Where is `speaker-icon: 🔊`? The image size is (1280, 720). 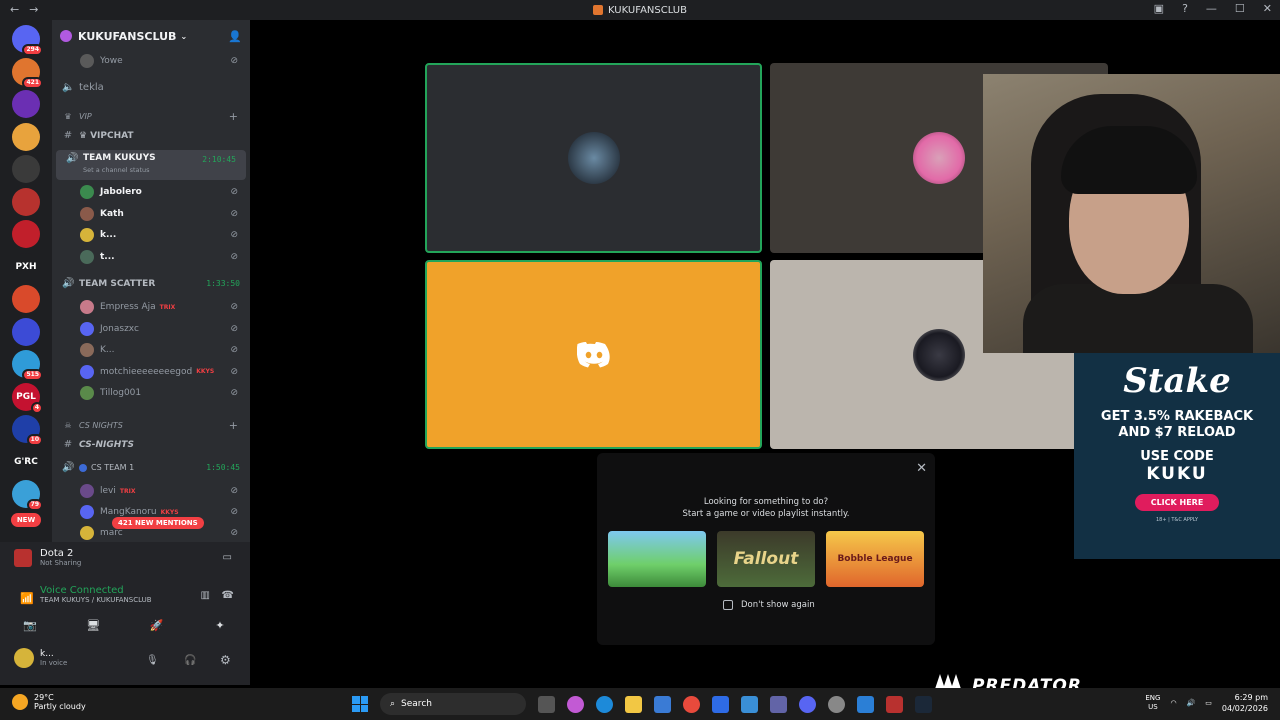 speaker-icon: 🔊 is located at coordinates (72, 158).